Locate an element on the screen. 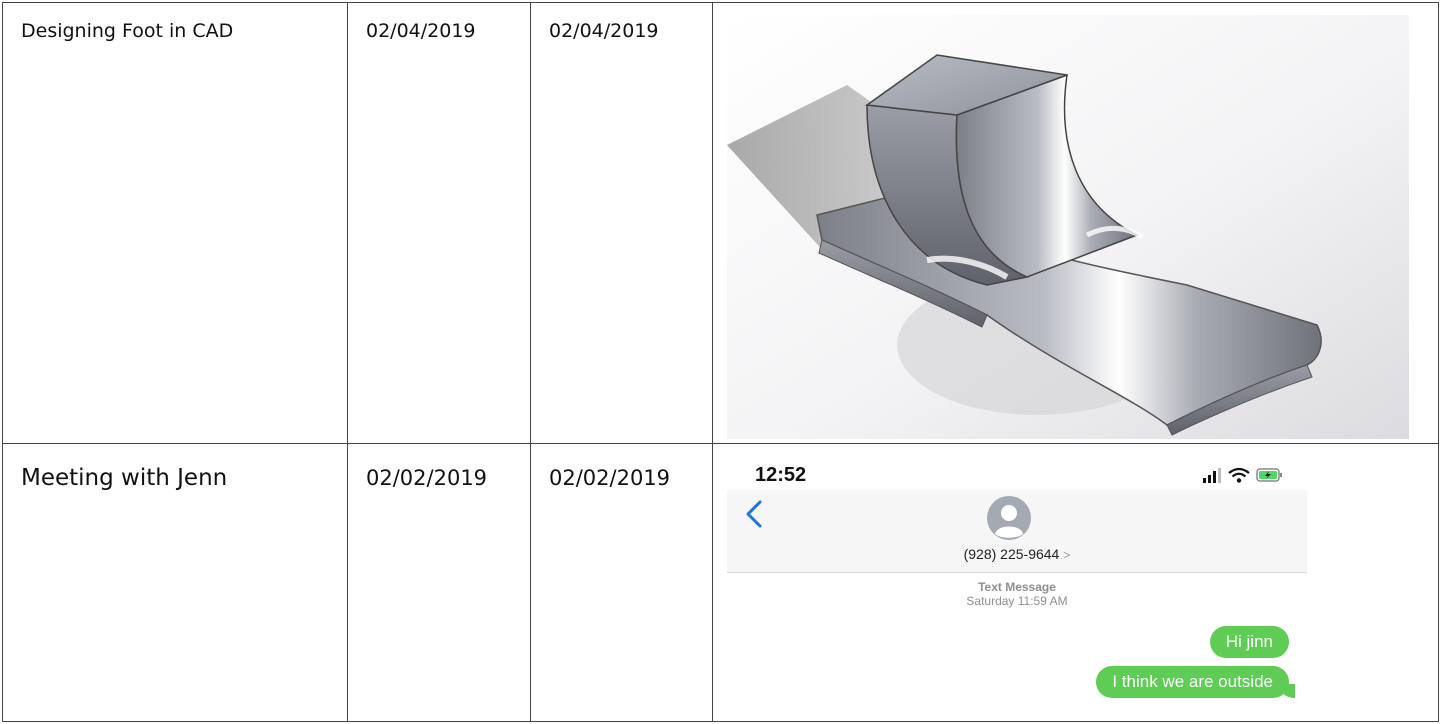 The width and height of the screenshot is (1444, 724). end-date: 02/04/2019 is located at coordinates (604, 31).